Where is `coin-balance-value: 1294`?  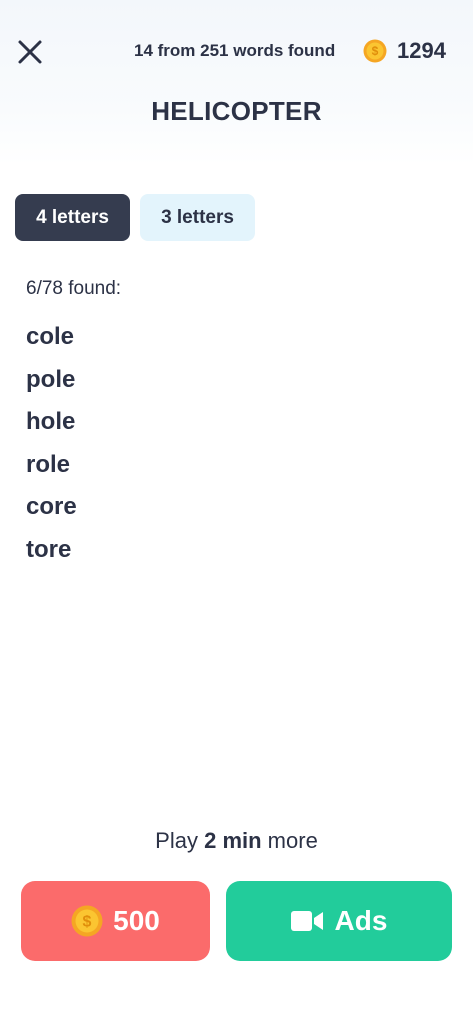
coin-balance-value: 1294 is located at coordinates (421, 50).